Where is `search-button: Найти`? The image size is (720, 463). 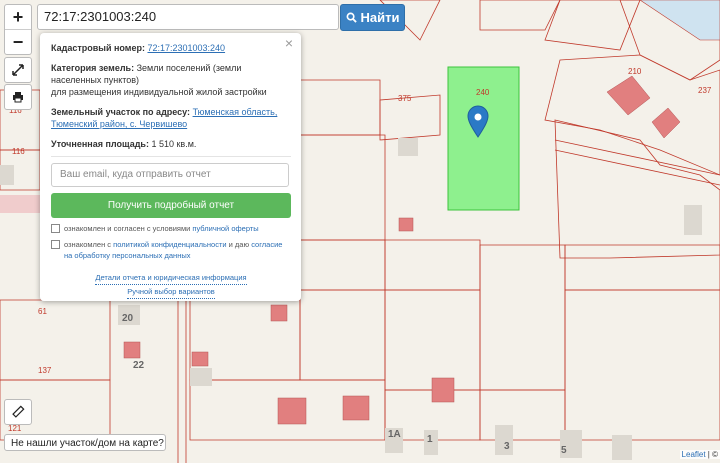
search-button: Найти is located at coordinates (372, 17).